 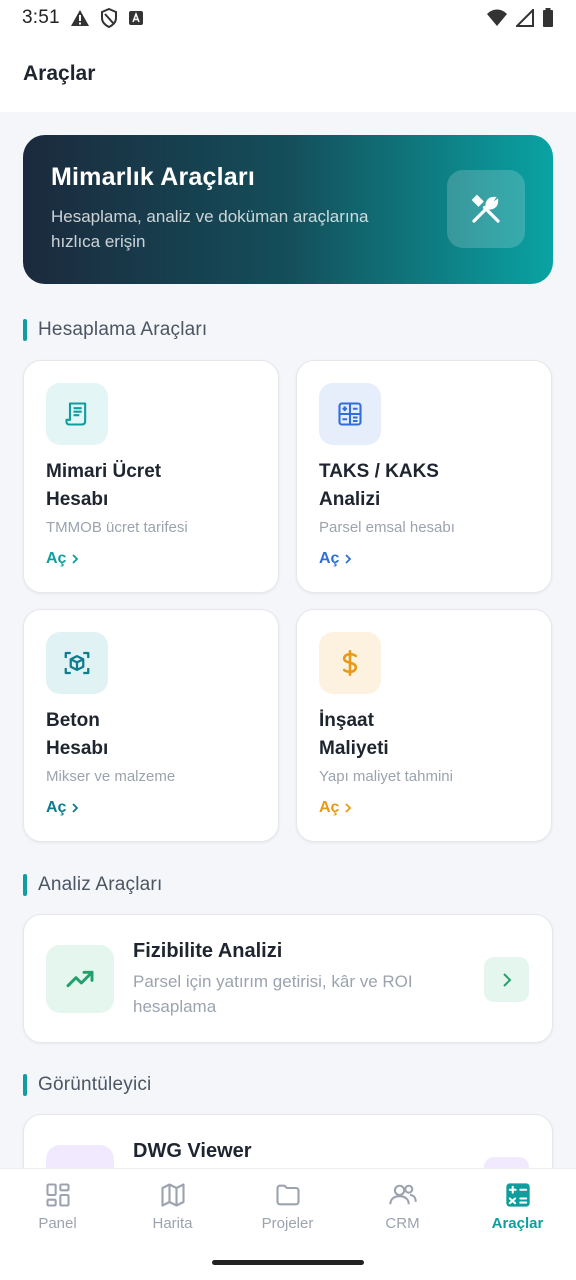 I want to click on cube-scan-icon, so click(x=77, y=663).